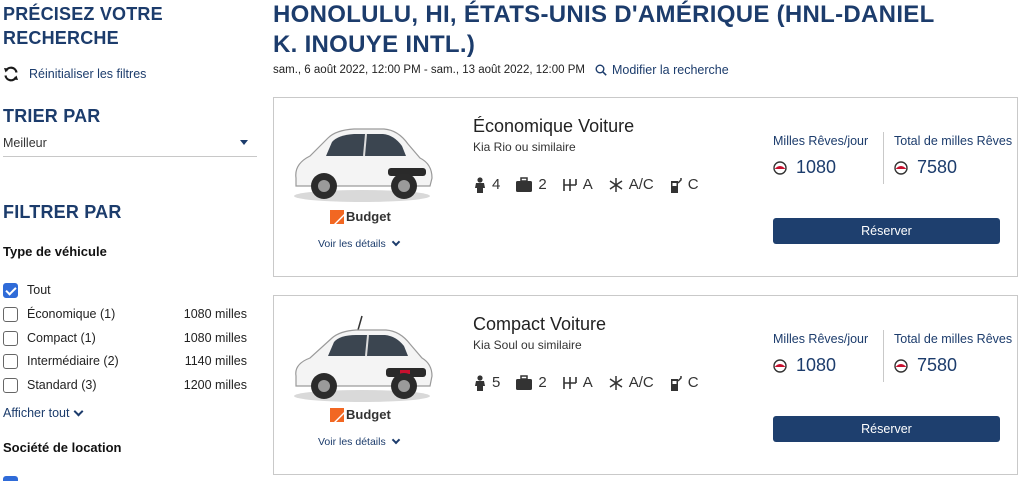 Image resolution: width=1024 pixels, height=481 pixels. What do you see at coordinates (88, 74) in the screenshot?
I see `reset-filters-label: Réinitialiser les filtres` at bounding box center [88, 74].